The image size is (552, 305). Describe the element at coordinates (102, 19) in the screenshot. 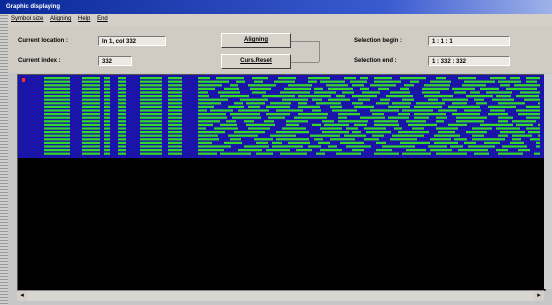

I see `menu-end: End` at that location.